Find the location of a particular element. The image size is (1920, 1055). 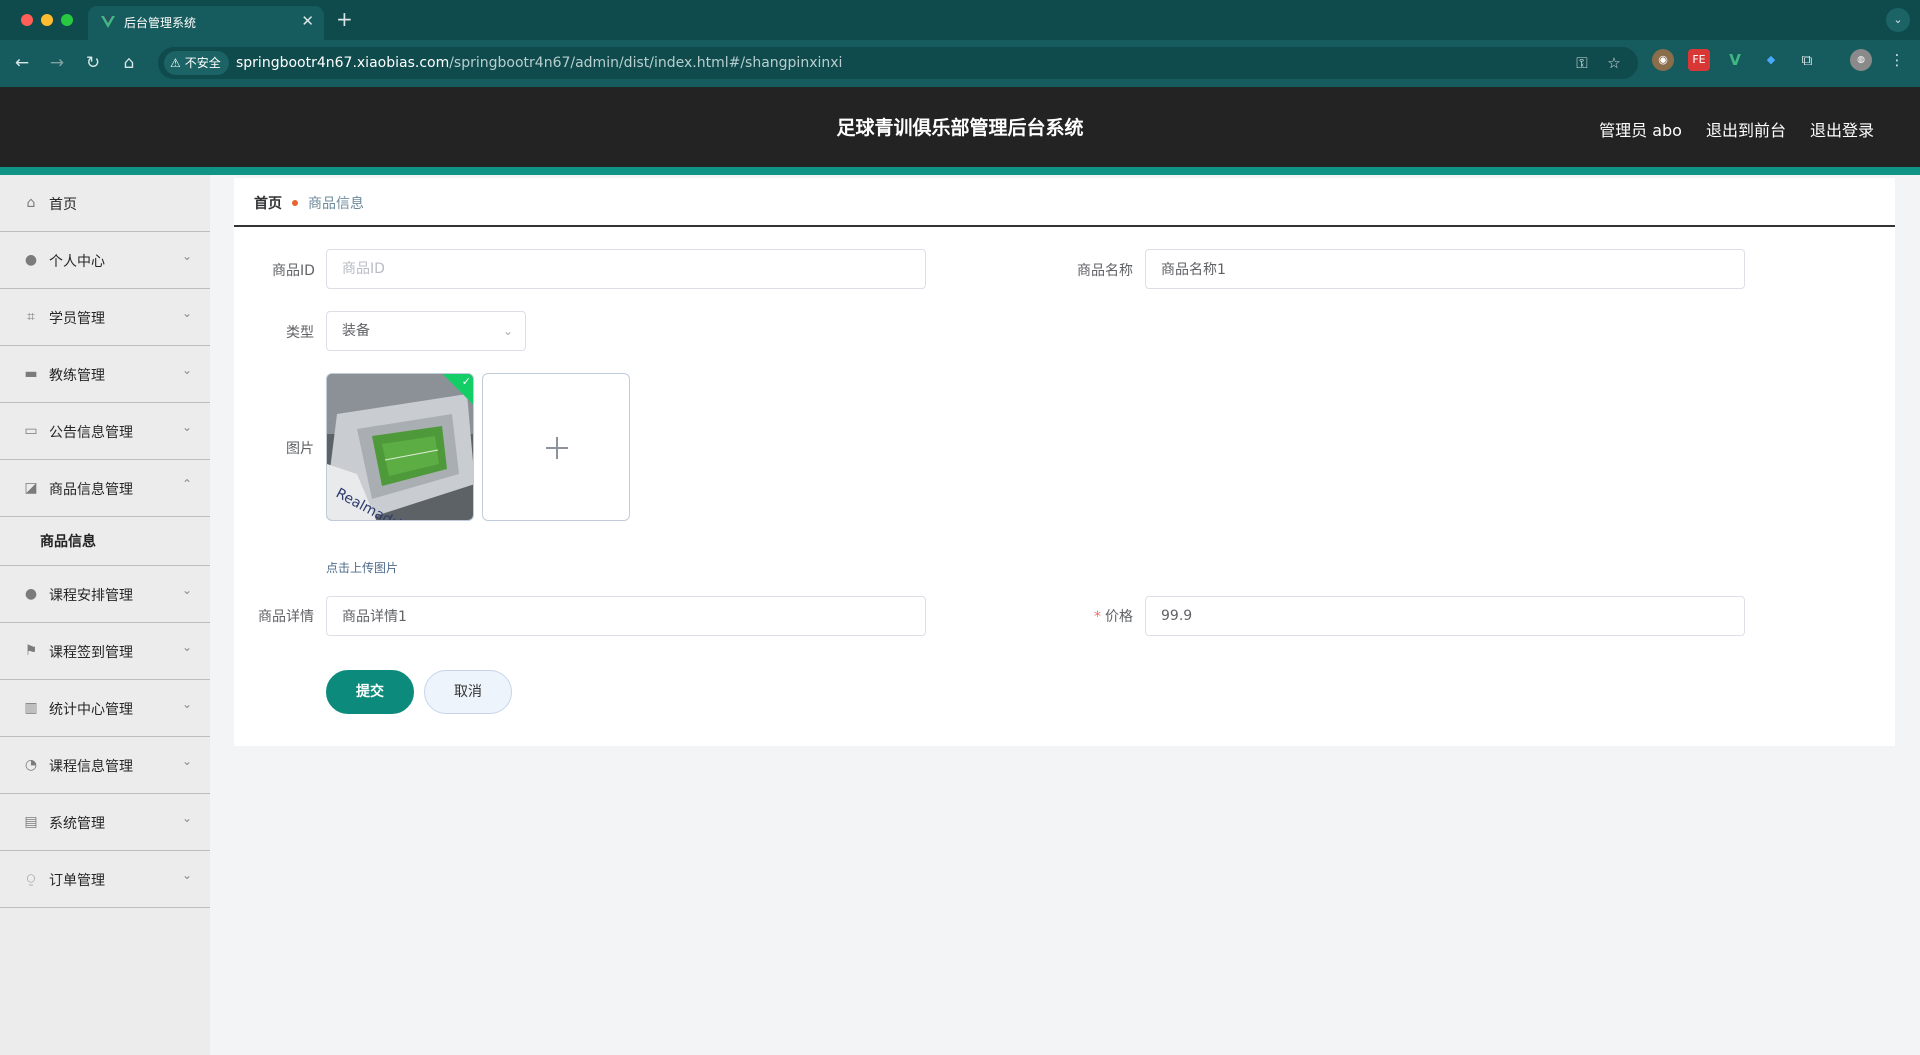

extensions-puzzle-icon: ⧉ is located at coordinates (1807, 60).